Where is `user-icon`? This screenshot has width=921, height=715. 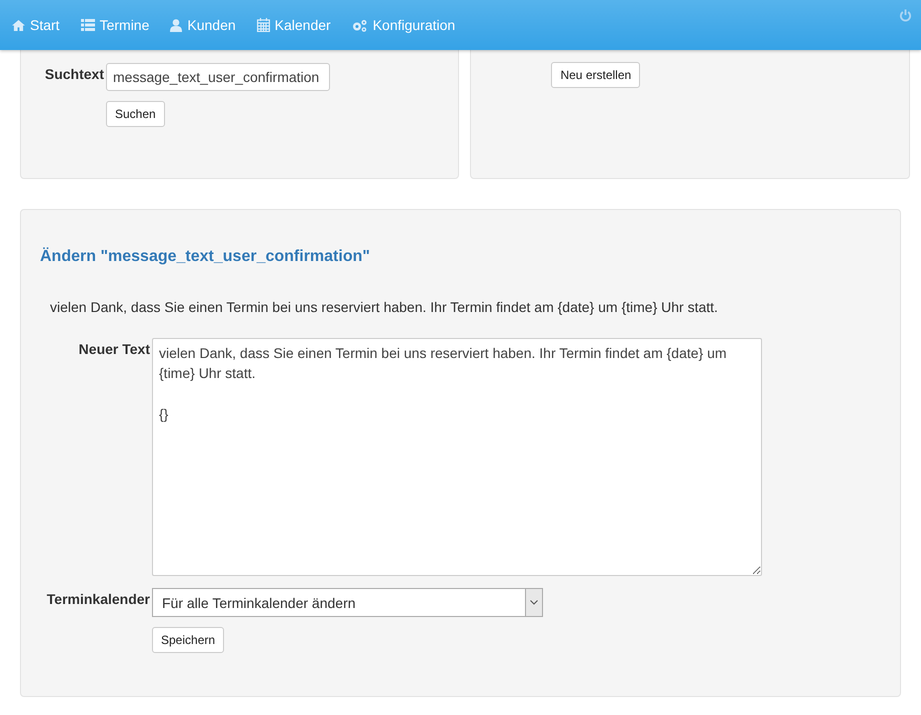 user-icon is located at coordinates (176, 25).